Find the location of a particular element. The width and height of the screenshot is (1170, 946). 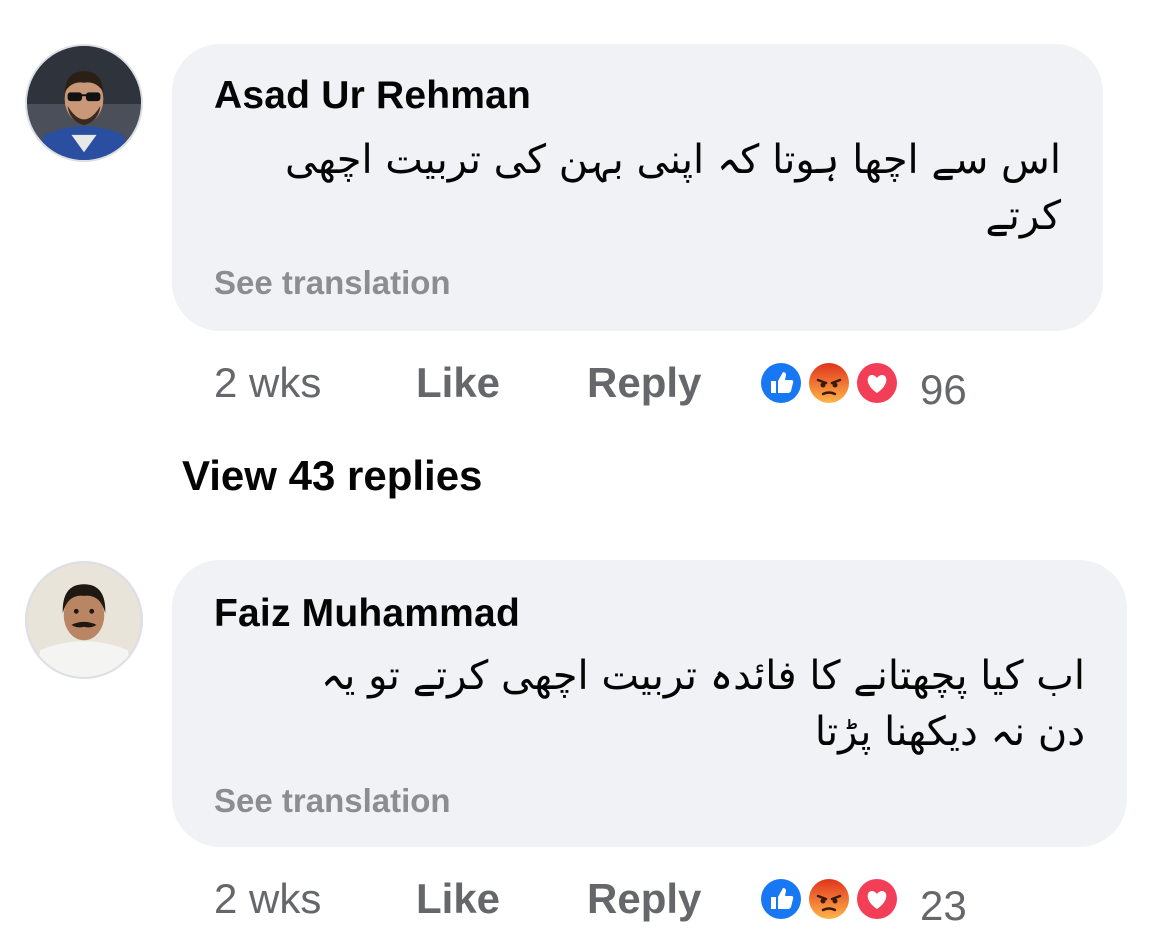

reaction-count: 23 is located at coordinates (943, 905).